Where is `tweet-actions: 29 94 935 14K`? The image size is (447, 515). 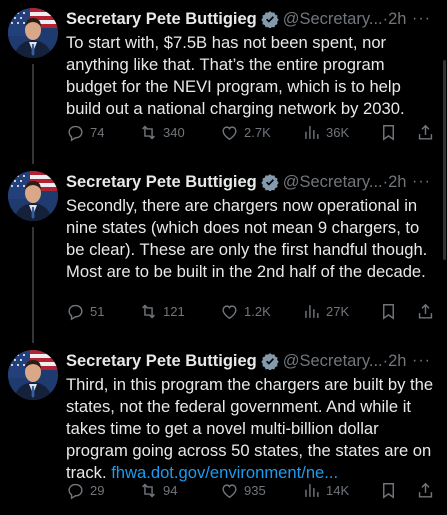
tweet-actions: 29 94 935 14K is located at coordinates (253, 490).